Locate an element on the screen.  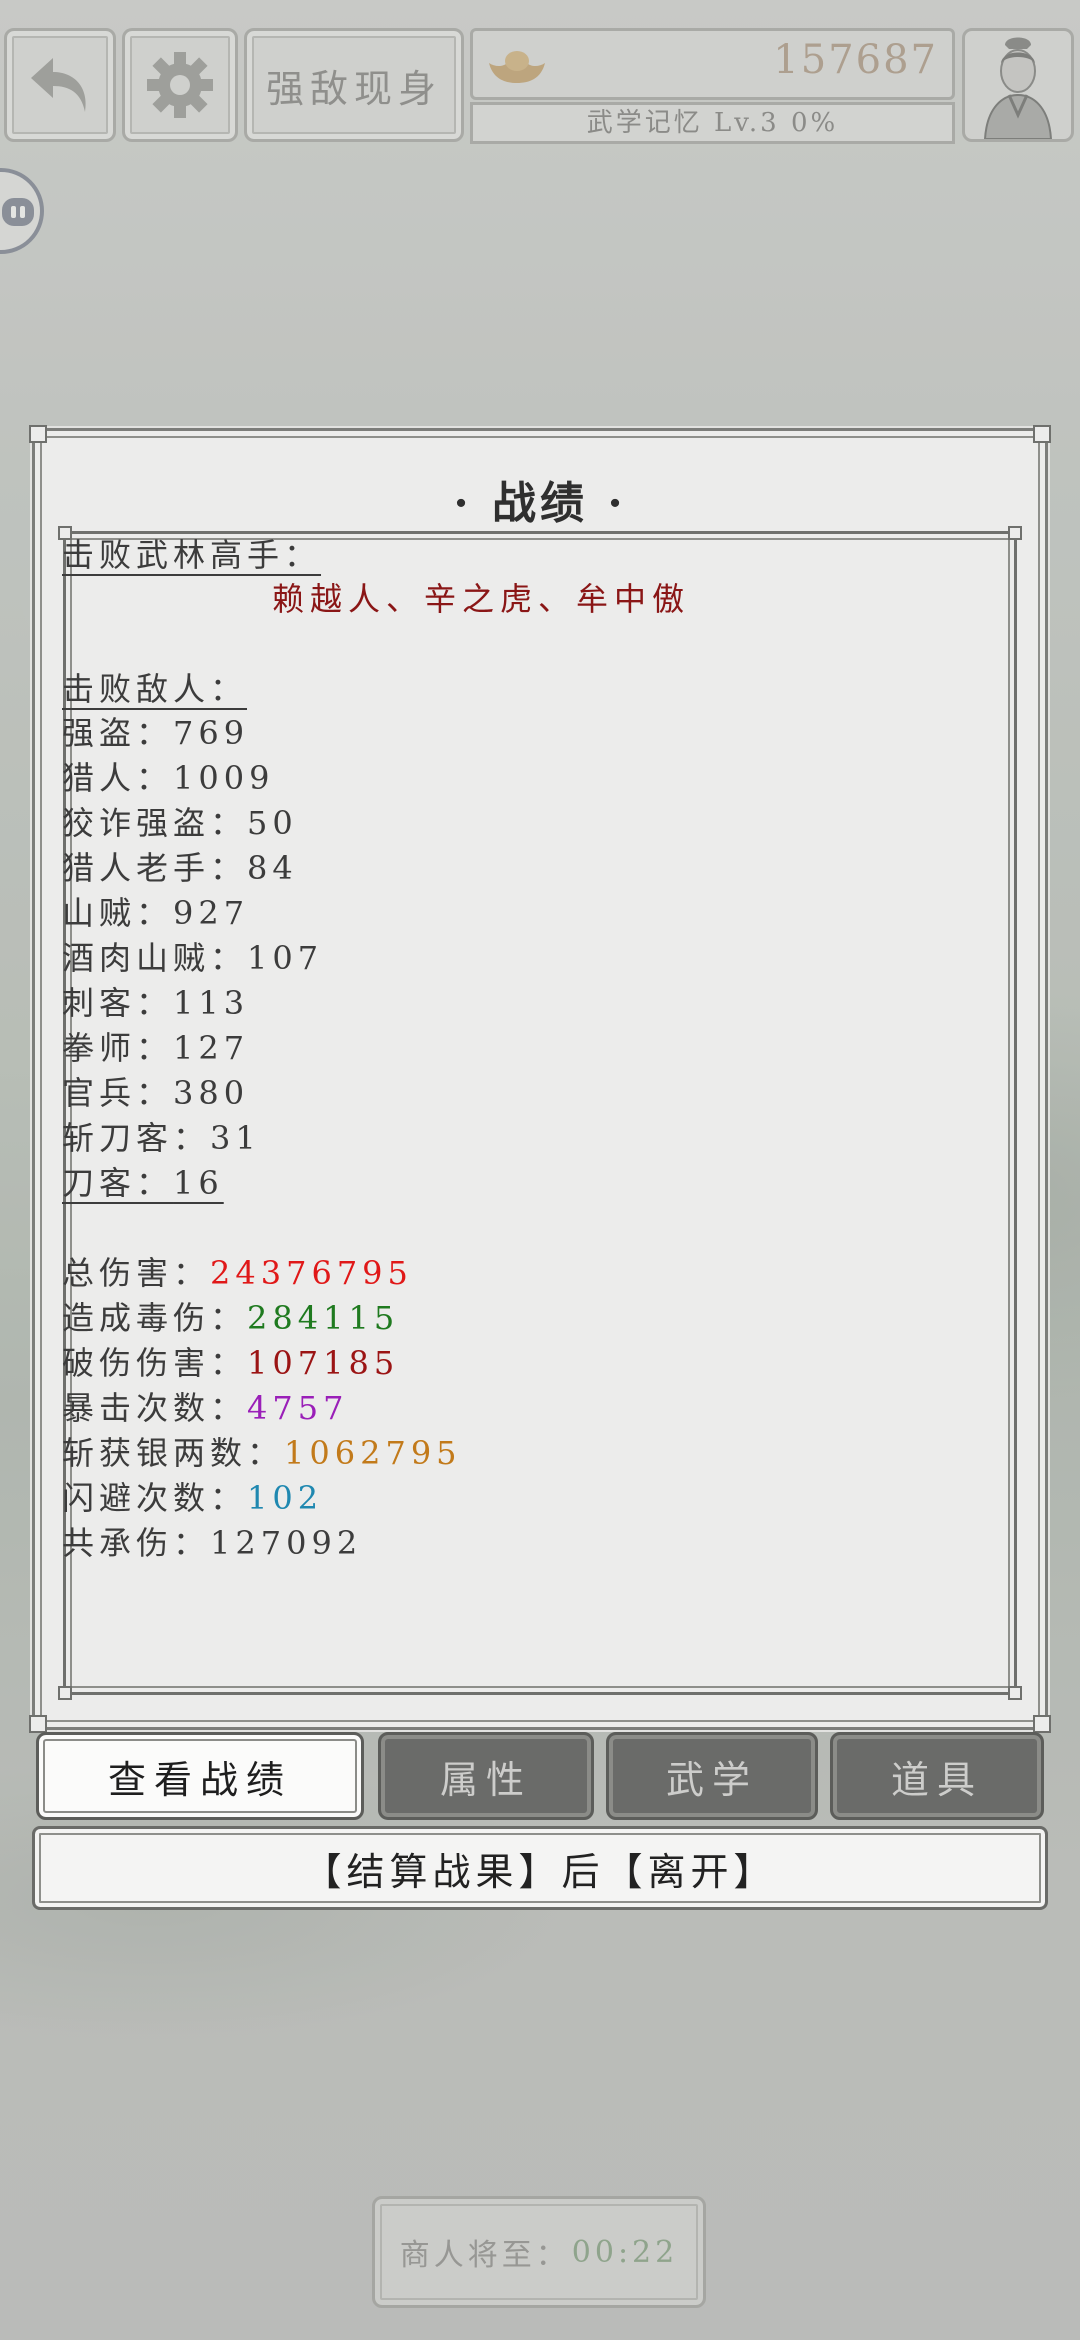
enemy-row: 官兵：380 is located at coordinates (155, 1091).